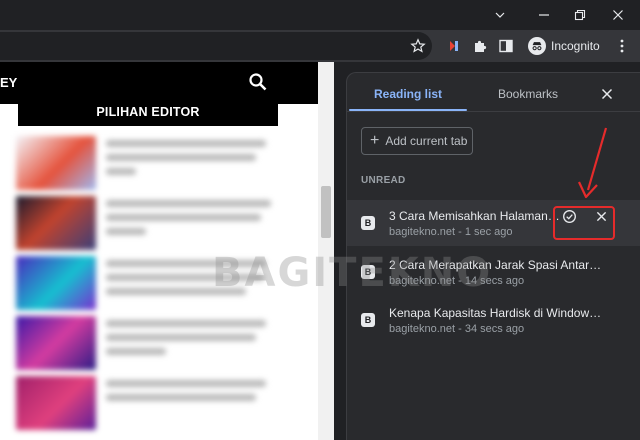 Image resolution: width=640 pixels, height=440 pixels. What do you see at coordinates (575, 46) in the screenshot?
I see `profile-label: Incognito` at bounding box center [575, 46].